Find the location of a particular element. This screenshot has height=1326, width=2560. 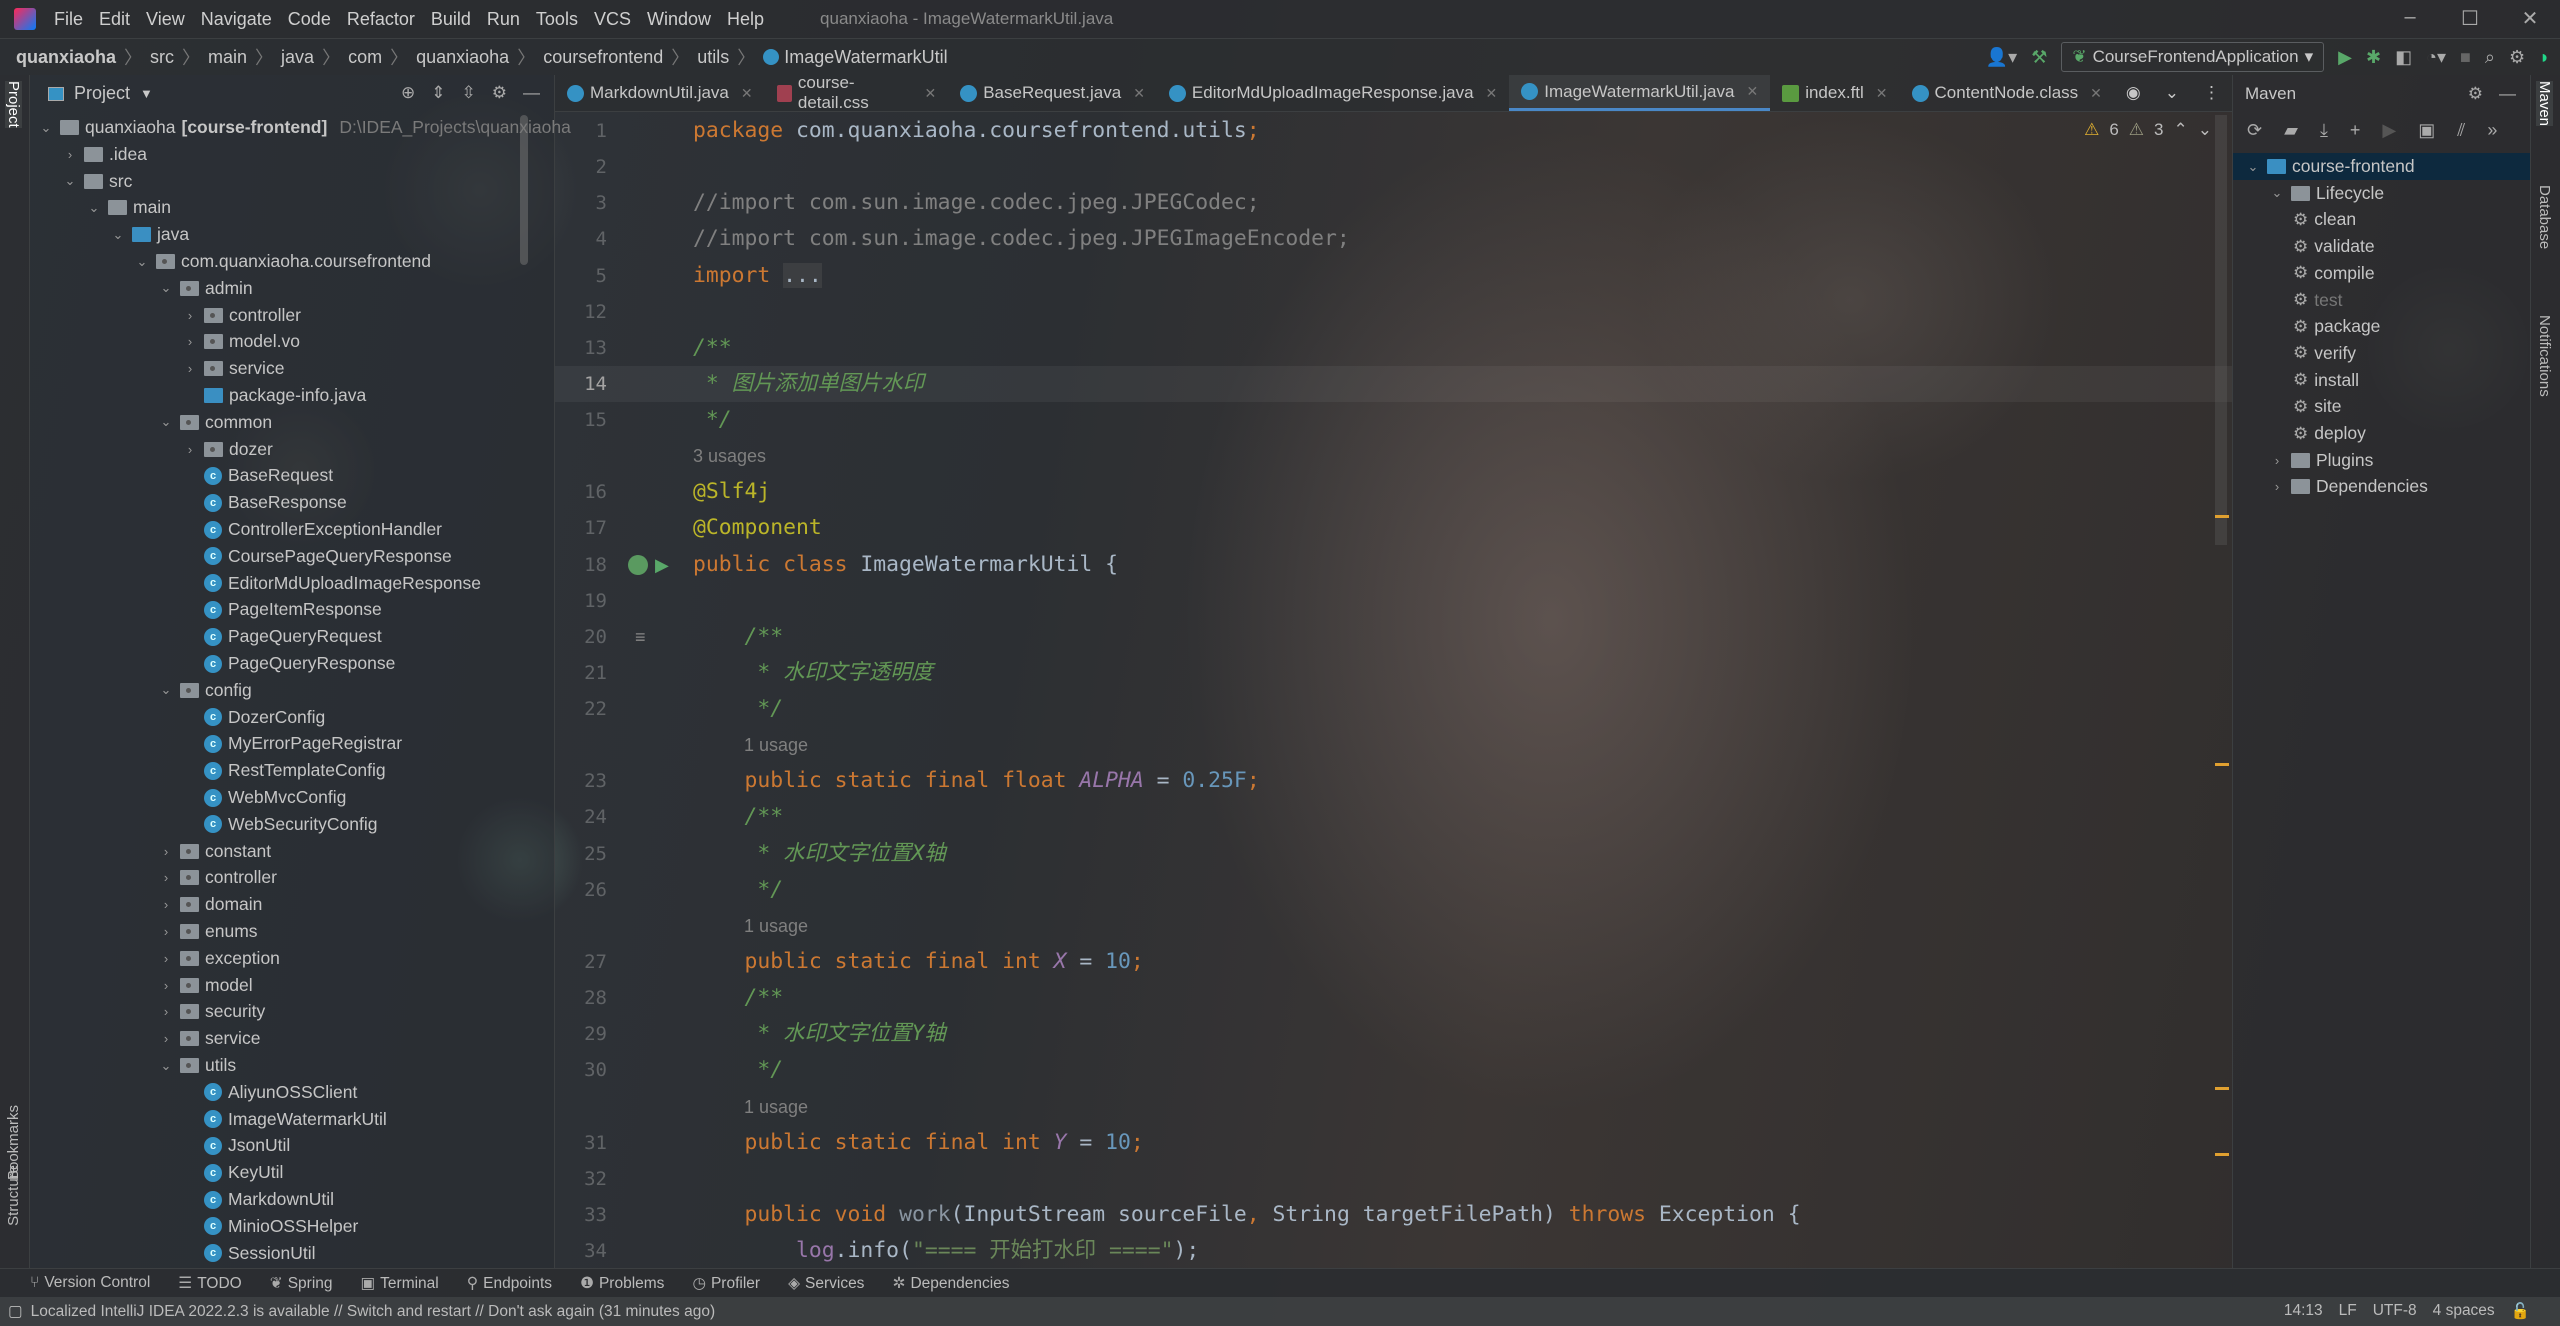

minimize-icon: – is located at coordinates (2410, 17).